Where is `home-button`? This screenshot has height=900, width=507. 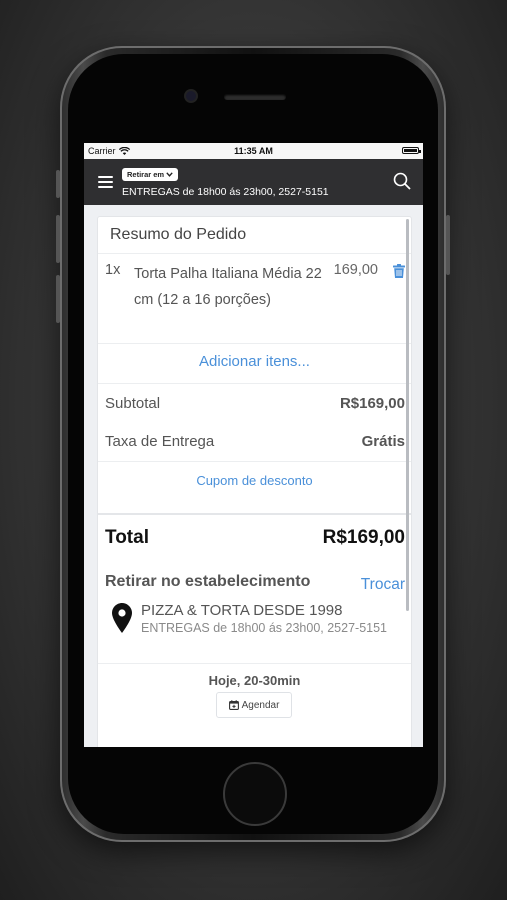
home-button is located at coordinates (255, 794).